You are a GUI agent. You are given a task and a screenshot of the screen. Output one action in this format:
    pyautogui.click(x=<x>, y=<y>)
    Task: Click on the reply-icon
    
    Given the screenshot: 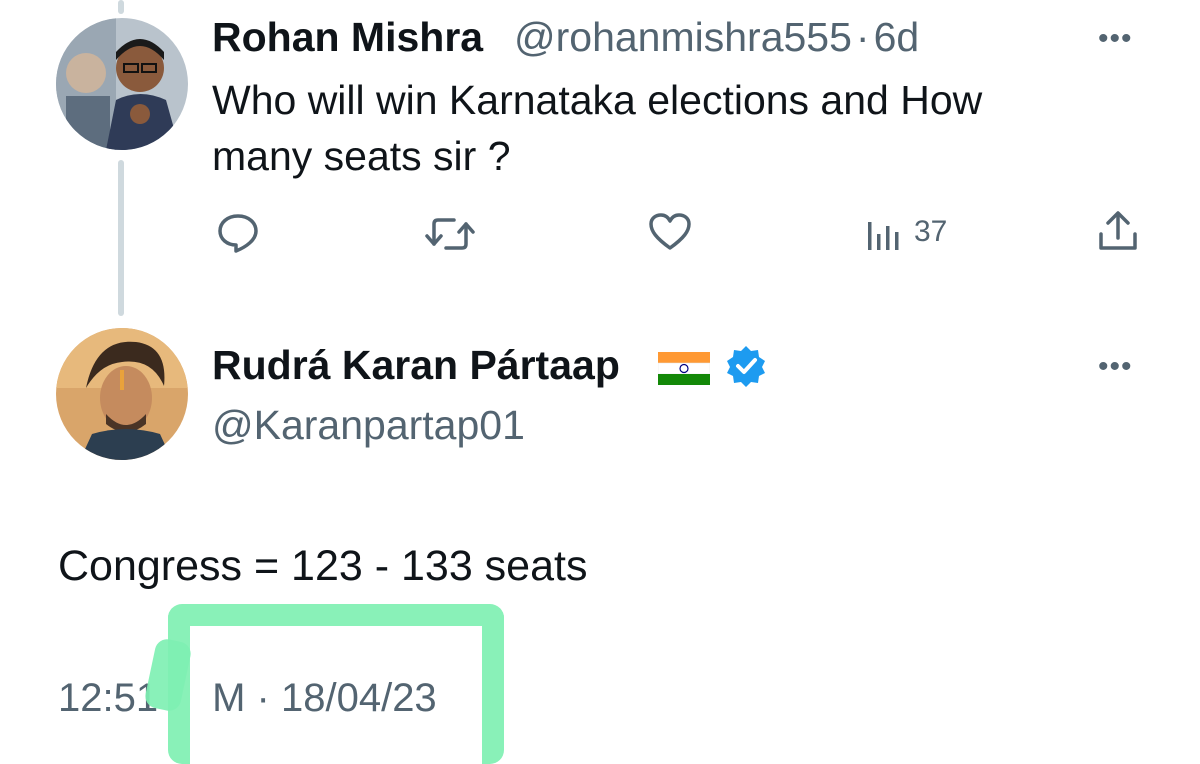 What is the action you would take?
    pyautogui.click(x=238, y=233)
    